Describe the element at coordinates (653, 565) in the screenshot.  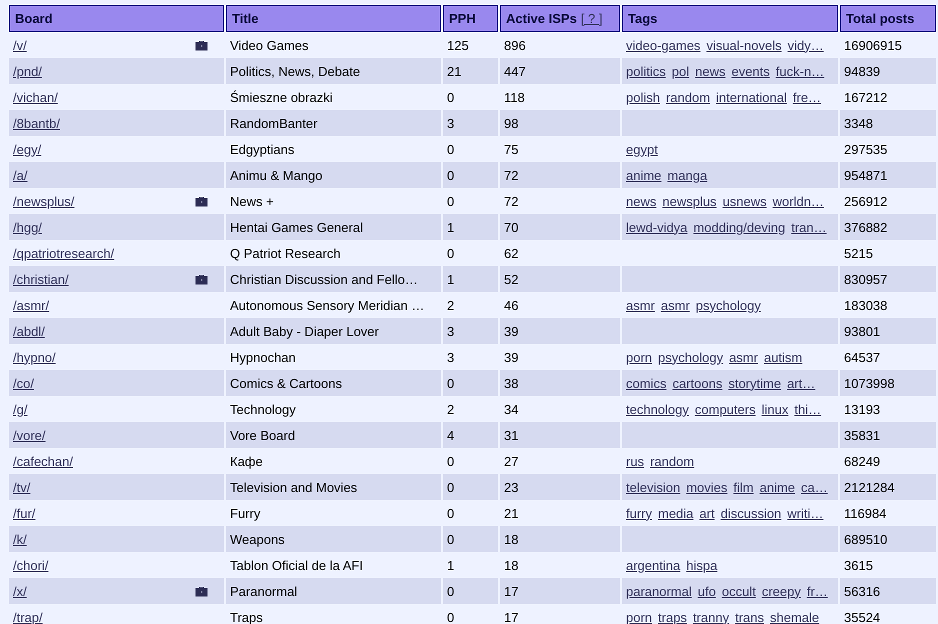
I see `tag-link: argentina` at that location.